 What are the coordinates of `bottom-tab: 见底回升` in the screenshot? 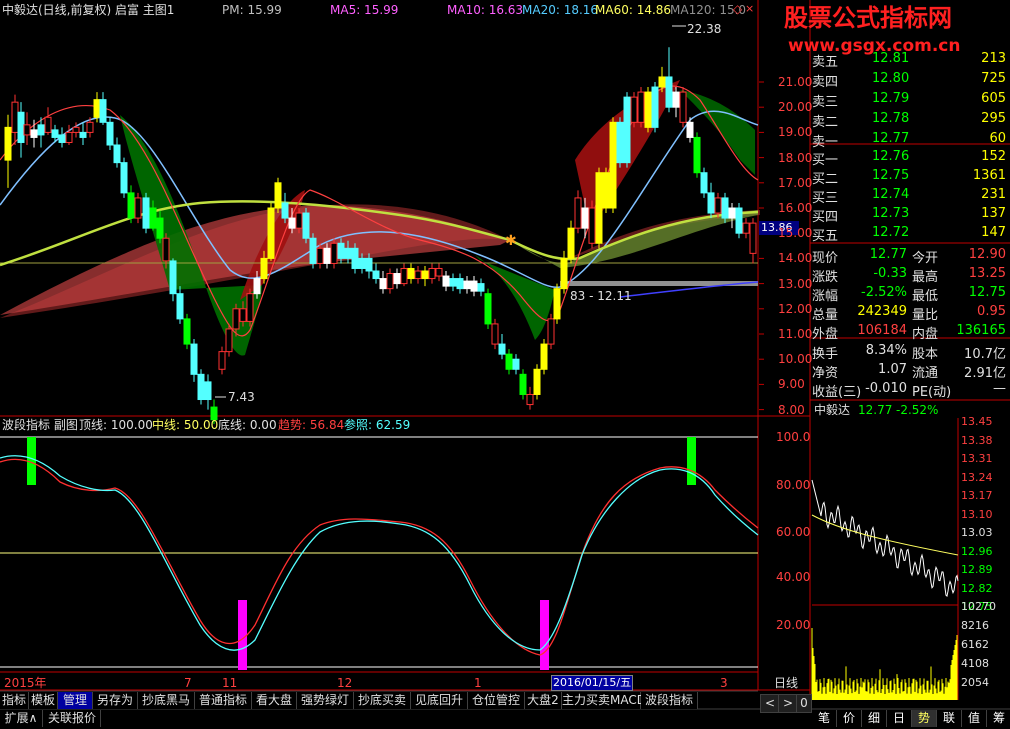 It's located at (439, 700).